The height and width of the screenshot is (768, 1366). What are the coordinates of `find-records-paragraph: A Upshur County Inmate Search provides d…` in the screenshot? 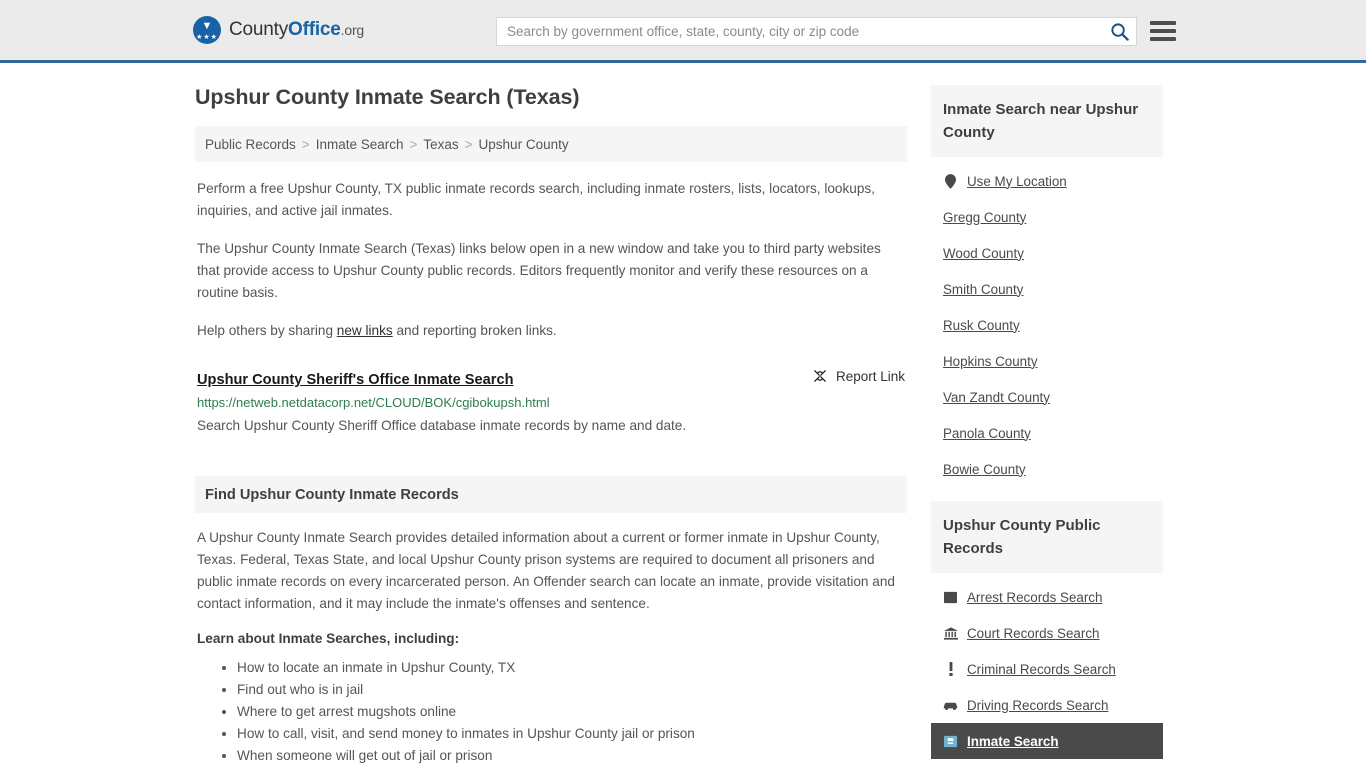 It's located at (546, 570).